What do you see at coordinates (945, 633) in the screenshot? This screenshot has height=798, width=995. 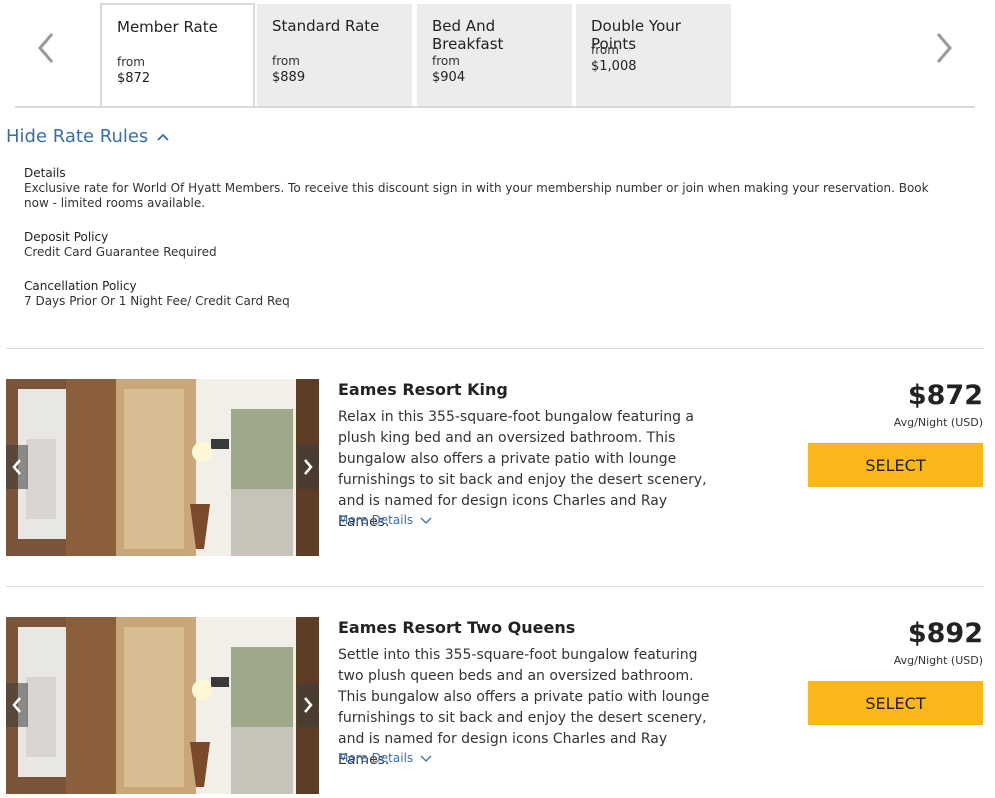 I see `room-price: $892` at bounding box center [945, 633].